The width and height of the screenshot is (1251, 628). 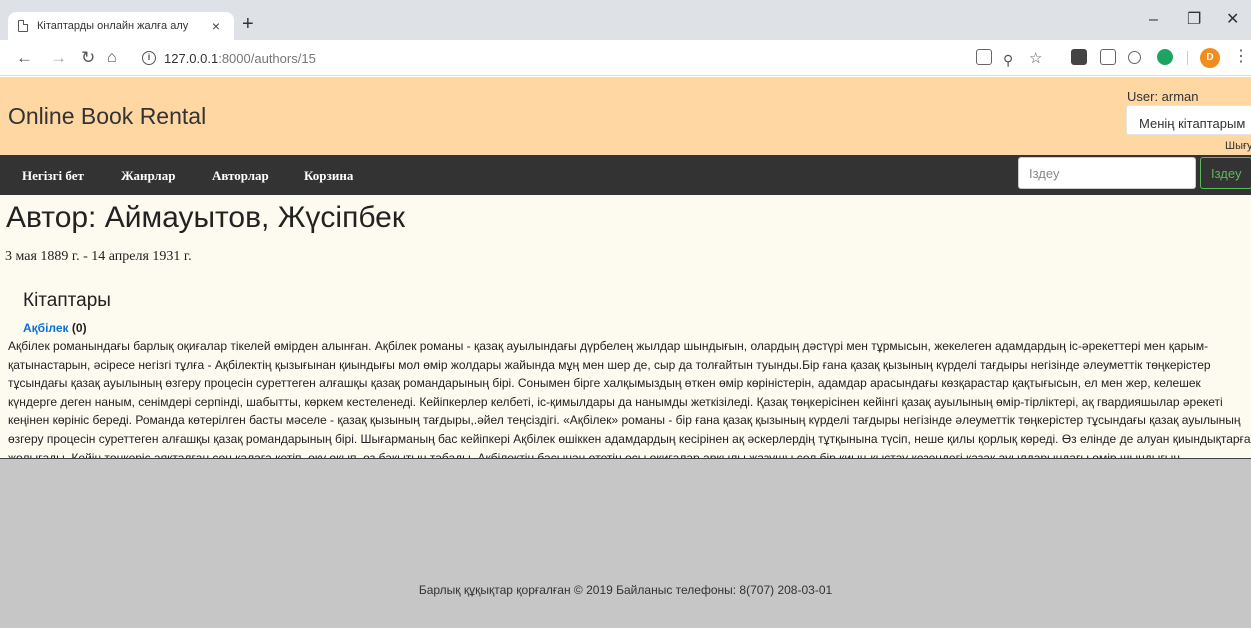 I want to click on back-icon: ←, so click(x=24, y=58).